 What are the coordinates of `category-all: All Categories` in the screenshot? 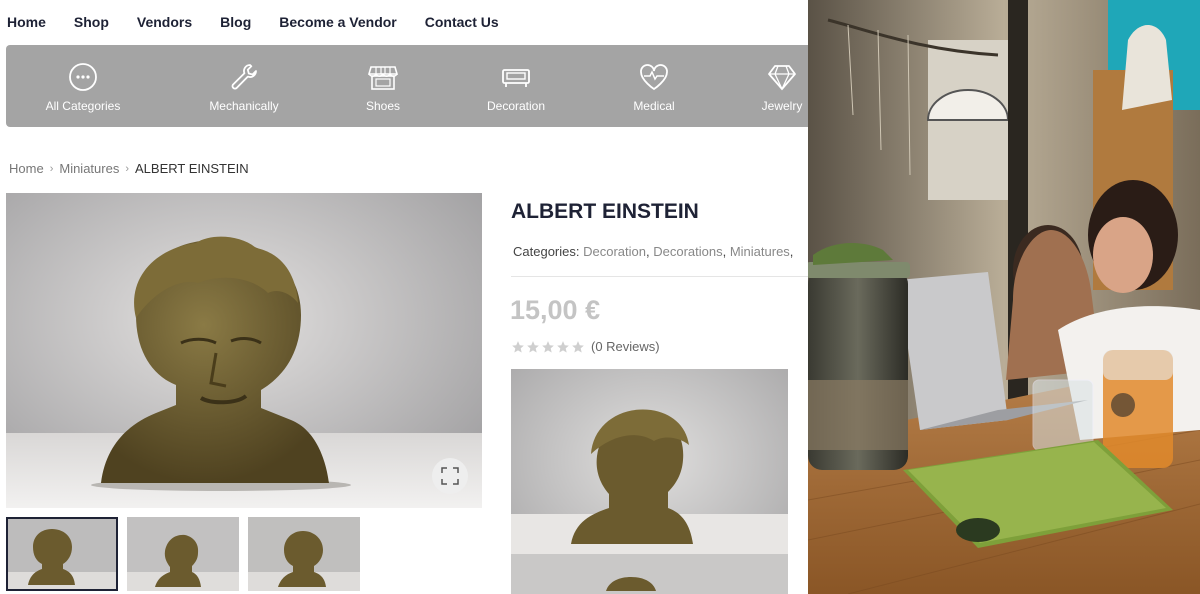 It's located at (83, 87).